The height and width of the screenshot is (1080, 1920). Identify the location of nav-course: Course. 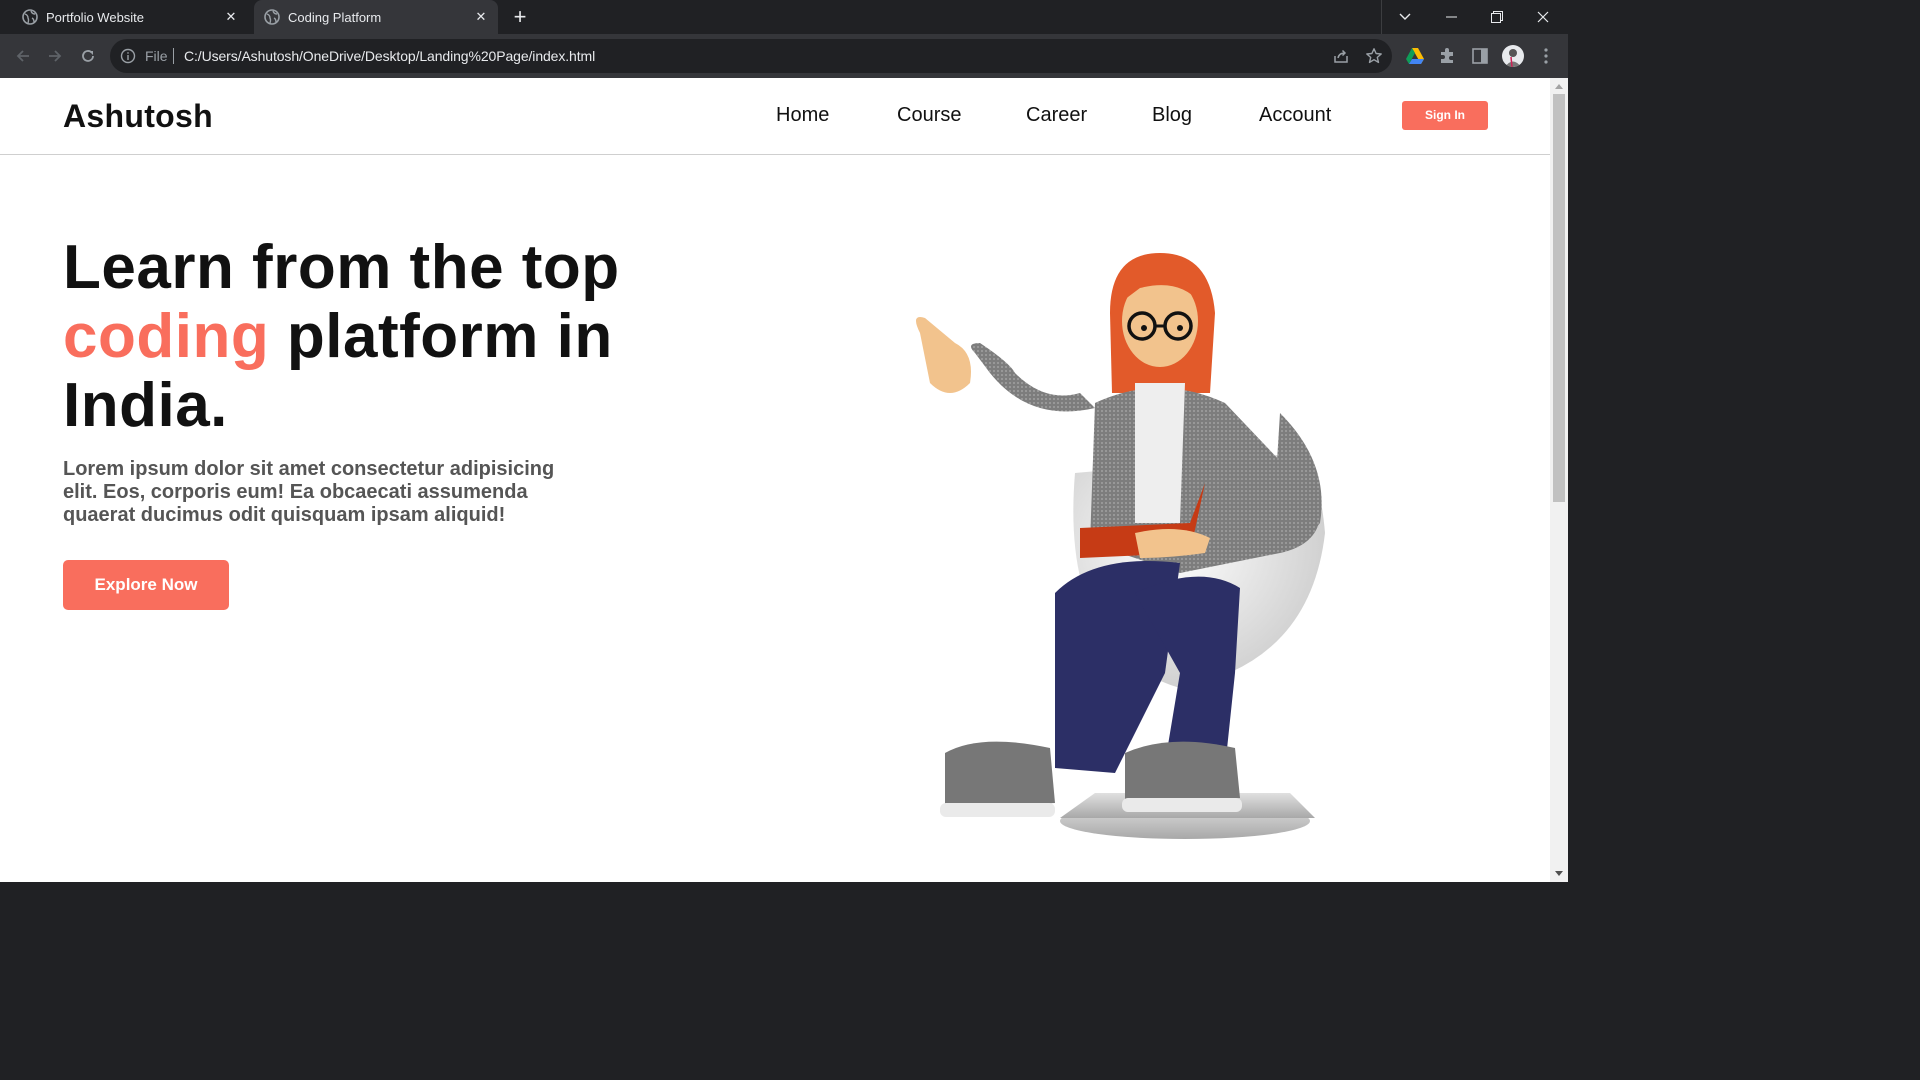
(929, 115).